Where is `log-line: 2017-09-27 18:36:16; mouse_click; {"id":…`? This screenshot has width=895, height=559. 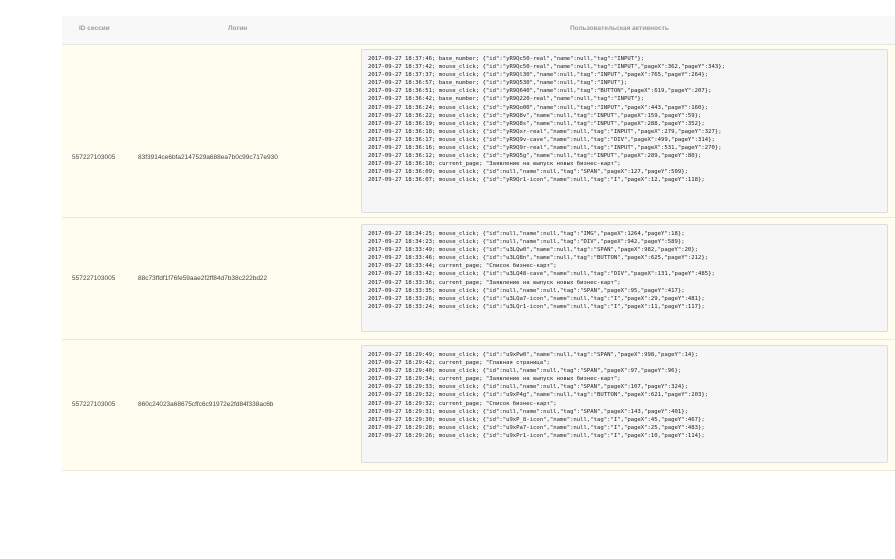
log-line: 2017-09-27 18:36:16; mouse_click; {"id":… is located at coordinates (545, 148).